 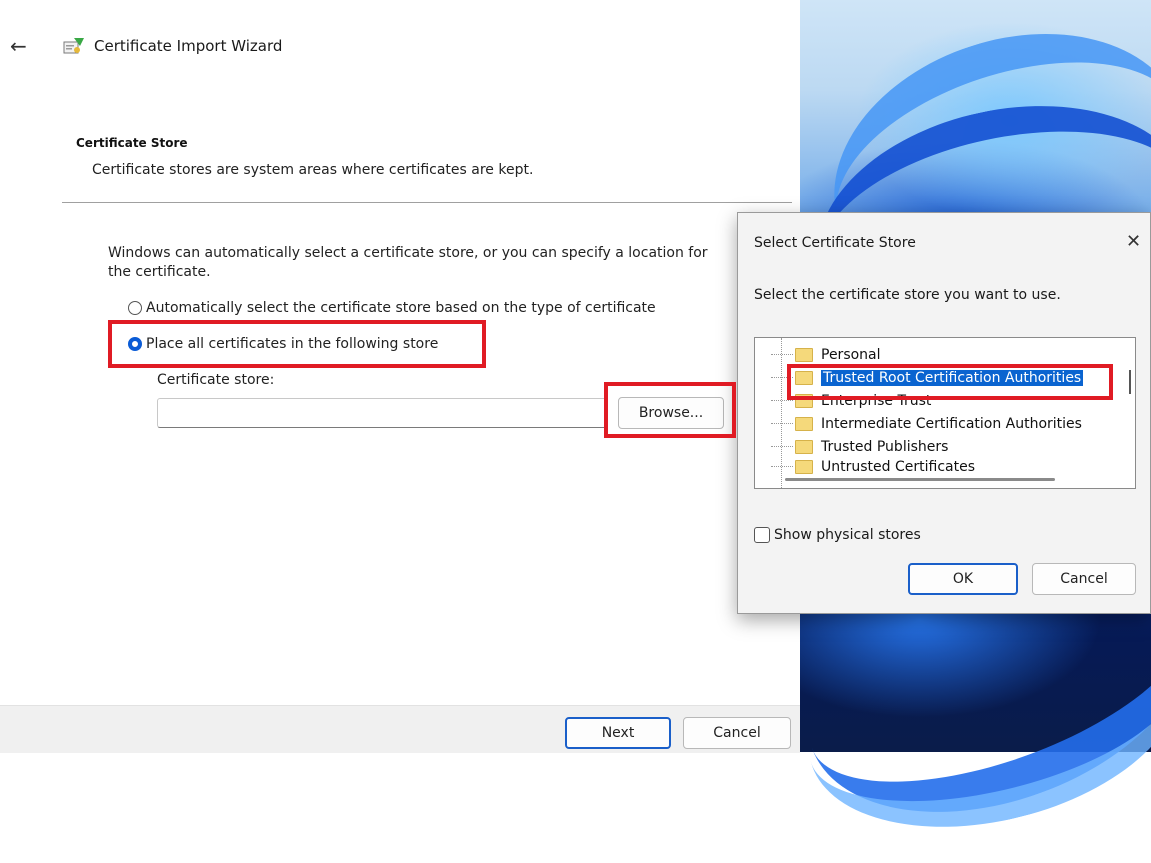 I want to click on cancel-button: Cancel, so click(x=737, y=733).